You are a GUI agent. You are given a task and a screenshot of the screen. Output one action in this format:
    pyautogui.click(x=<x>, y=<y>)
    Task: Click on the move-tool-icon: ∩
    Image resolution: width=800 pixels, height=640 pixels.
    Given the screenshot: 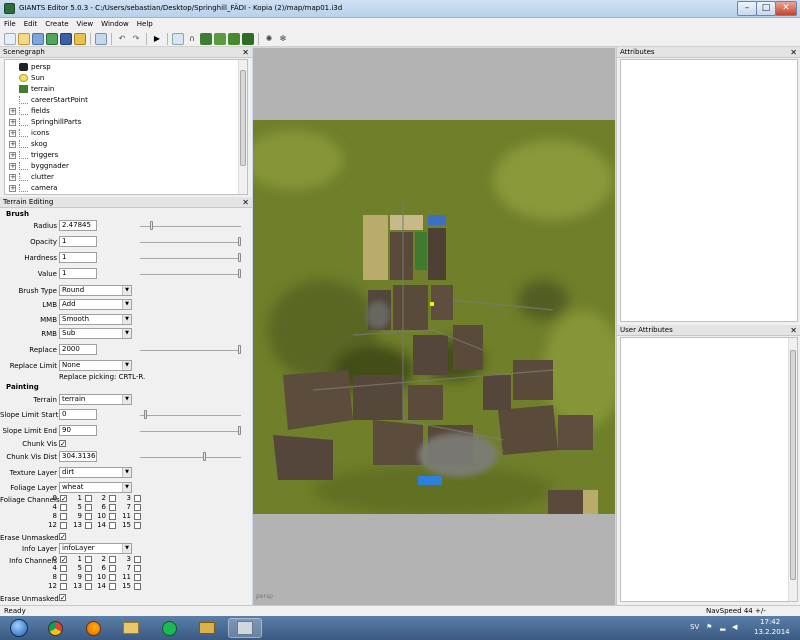 What is the action you would take?
    pyautogui.click(x=192, y=39)
    